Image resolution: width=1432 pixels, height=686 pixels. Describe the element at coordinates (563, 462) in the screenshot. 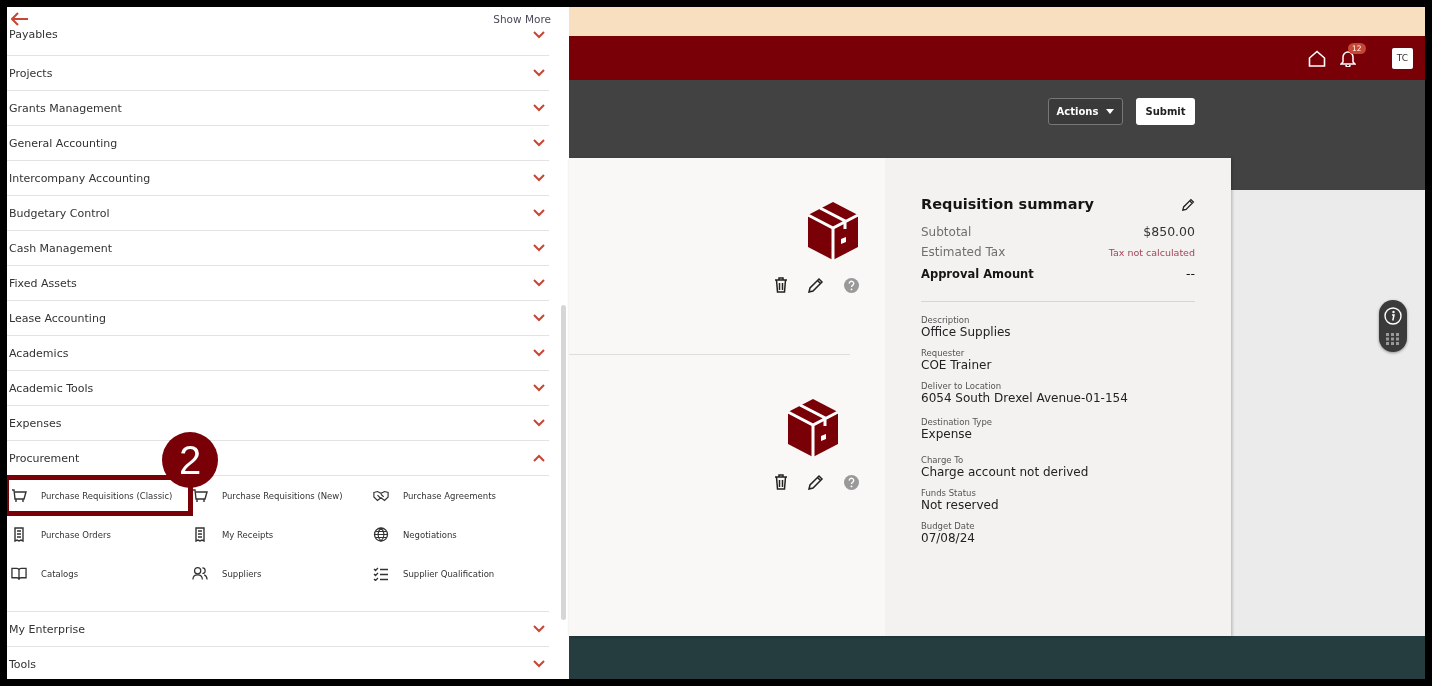

I see `scrollbar-thumb` at that location.